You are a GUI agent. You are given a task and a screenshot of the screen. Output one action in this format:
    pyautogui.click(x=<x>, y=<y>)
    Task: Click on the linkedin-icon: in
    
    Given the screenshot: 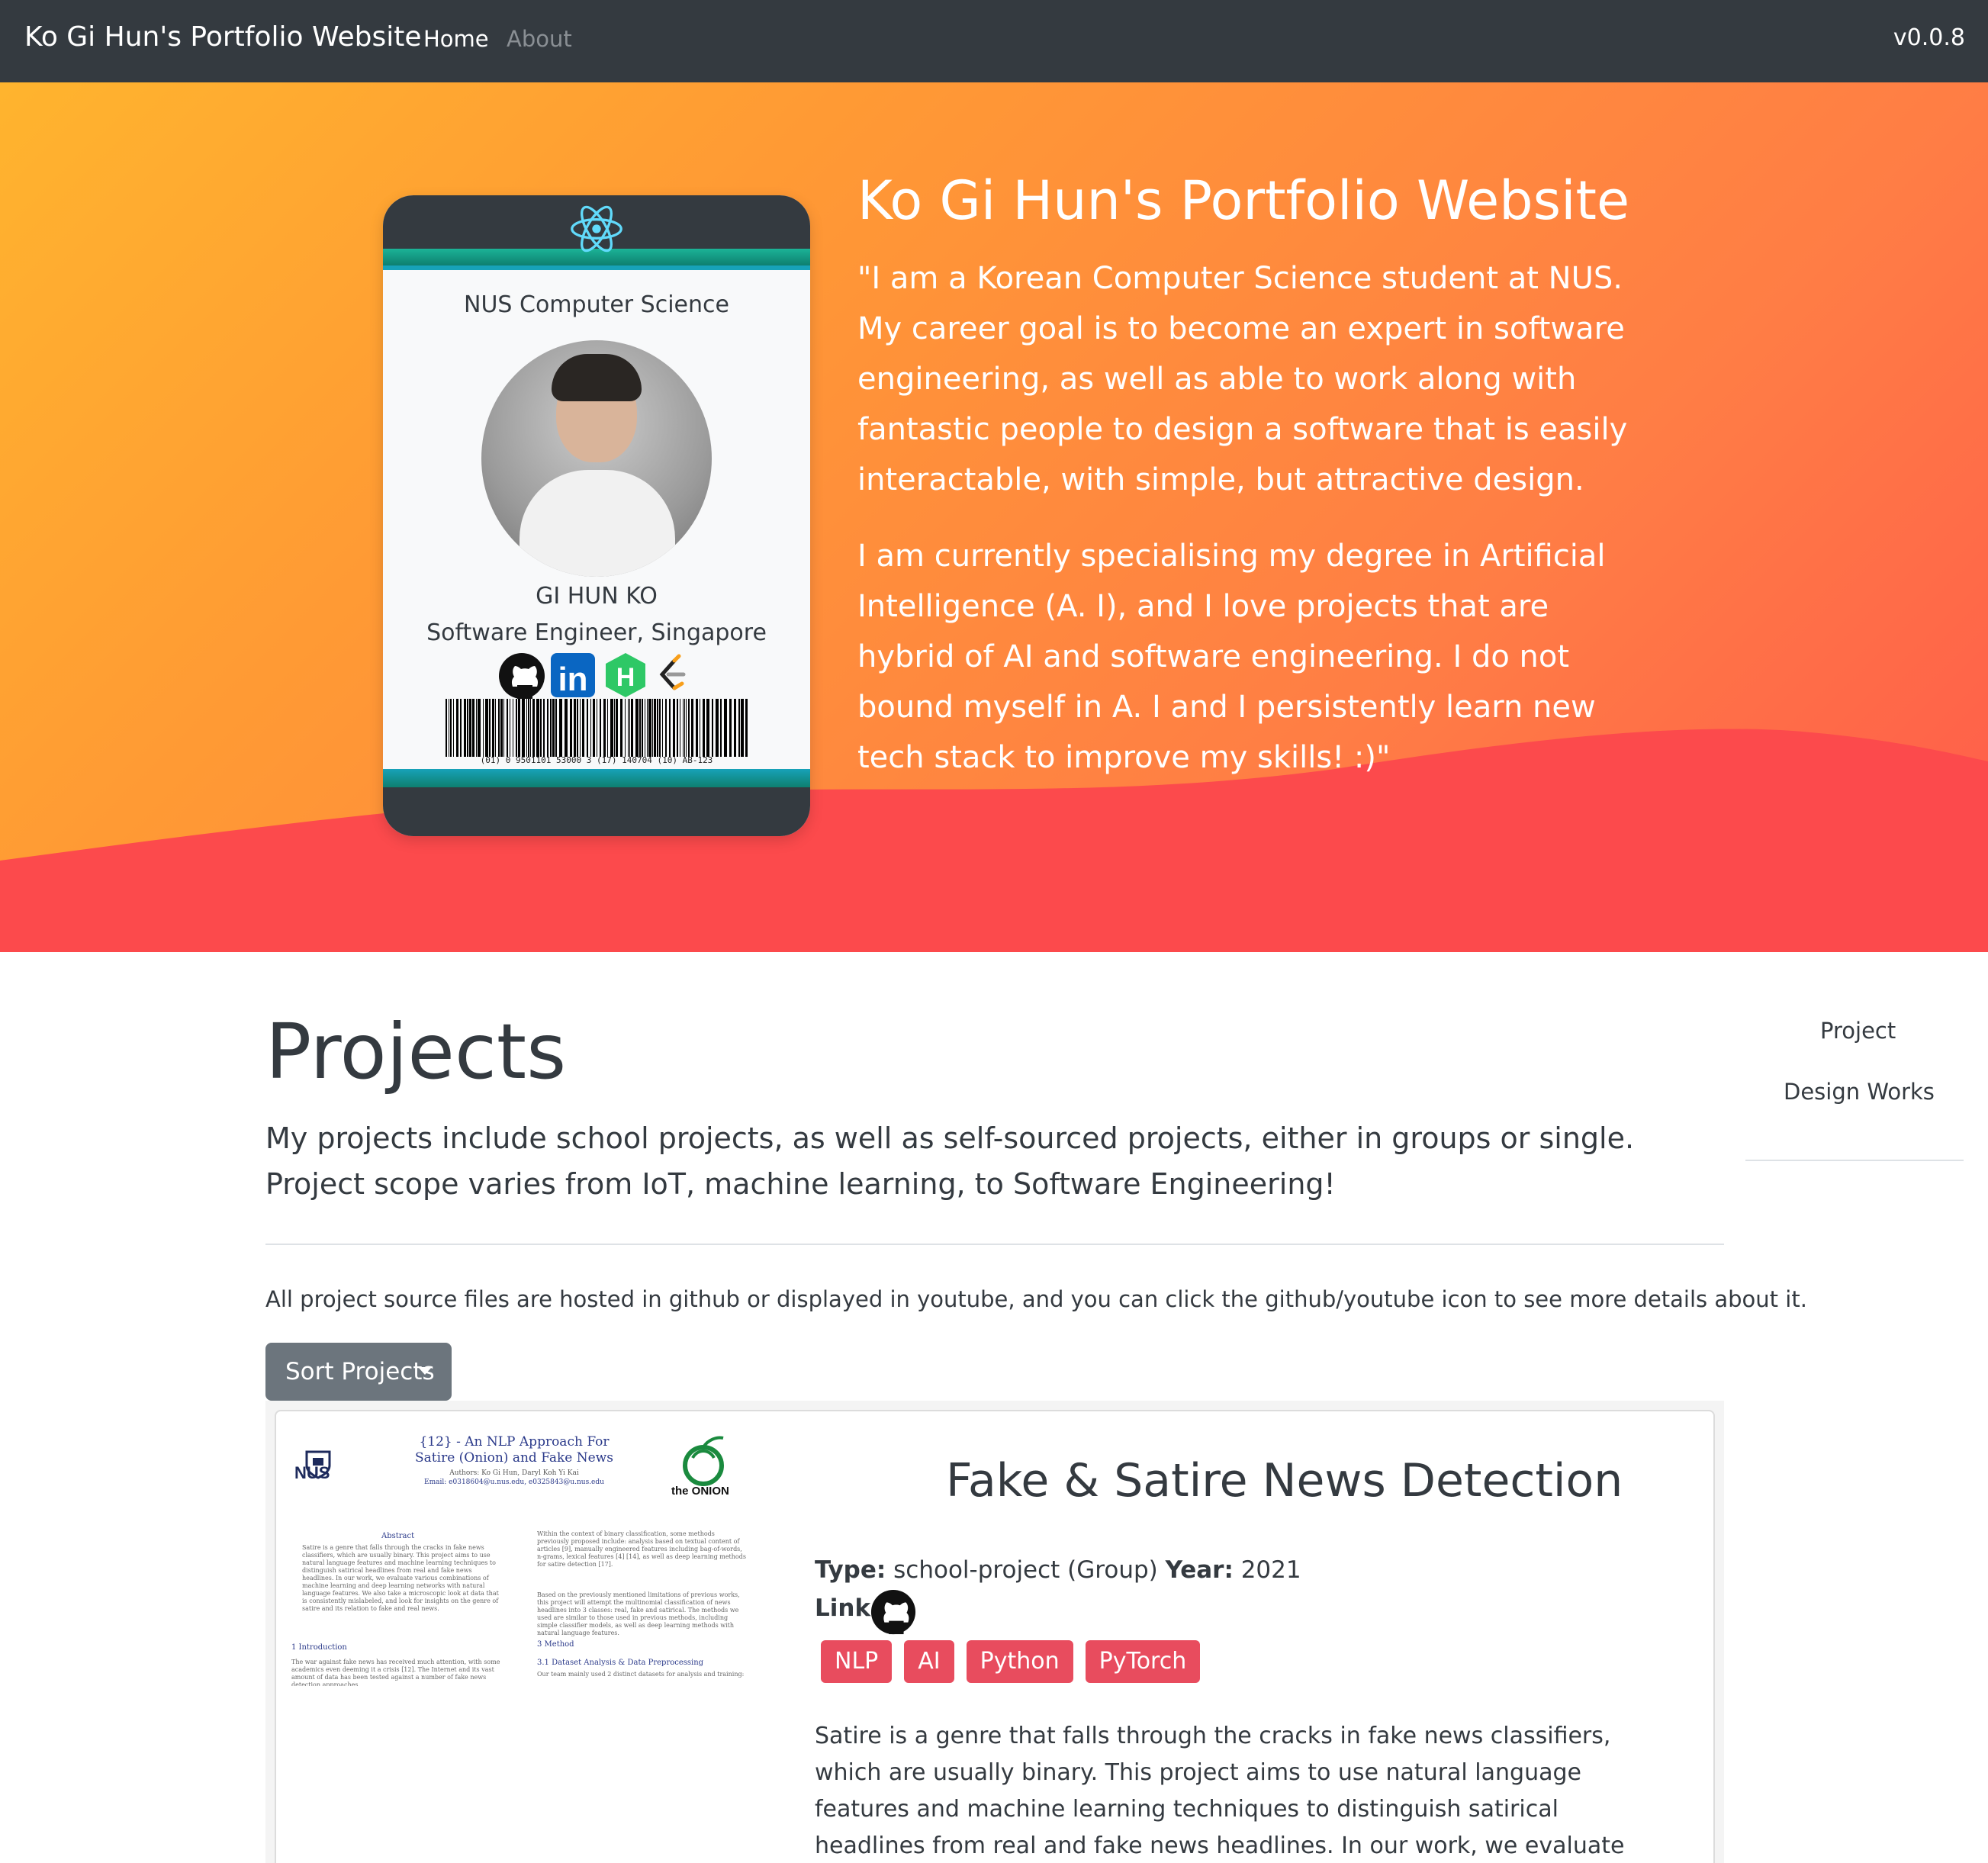 What is the action you would take?
    pyautogui.click(x=573, y=675)
    